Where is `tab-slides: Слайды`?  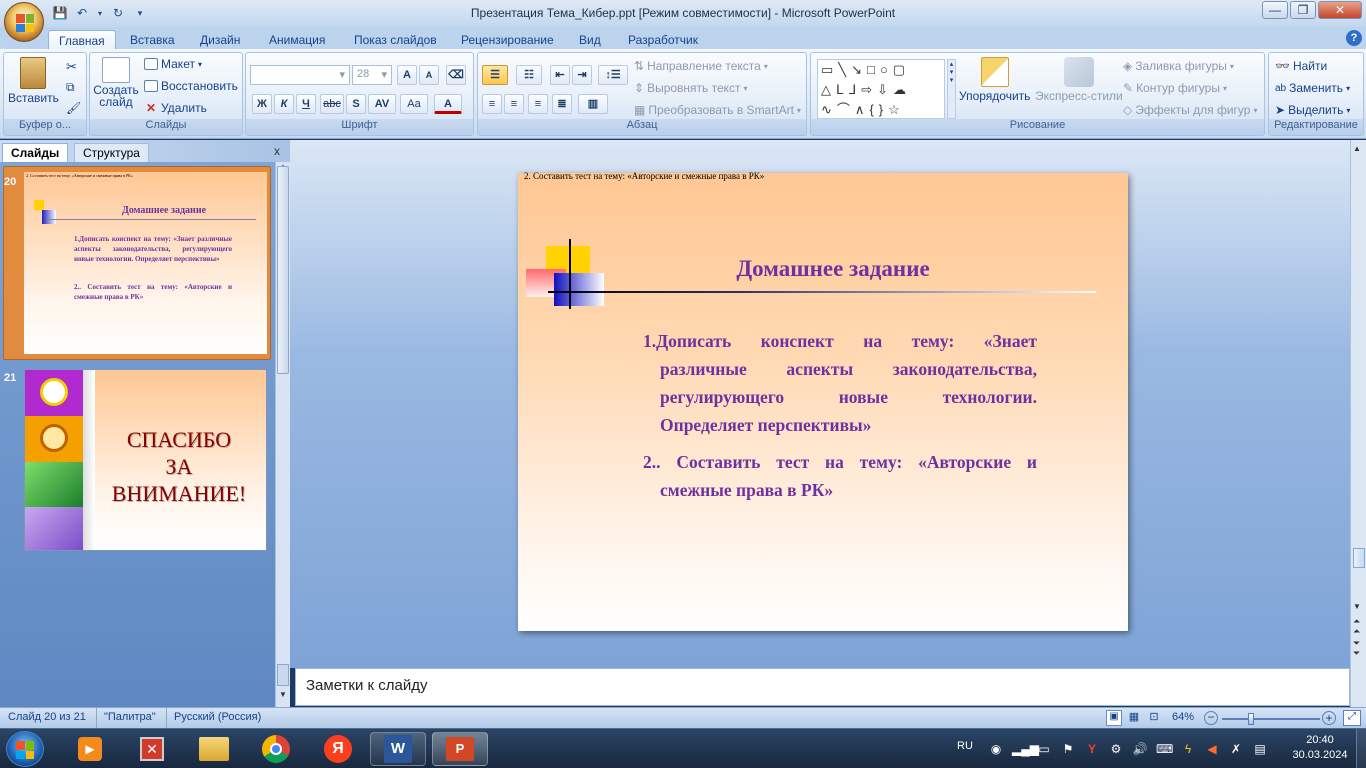 tab-slides: Слайды is located at coordinates (35, 152).